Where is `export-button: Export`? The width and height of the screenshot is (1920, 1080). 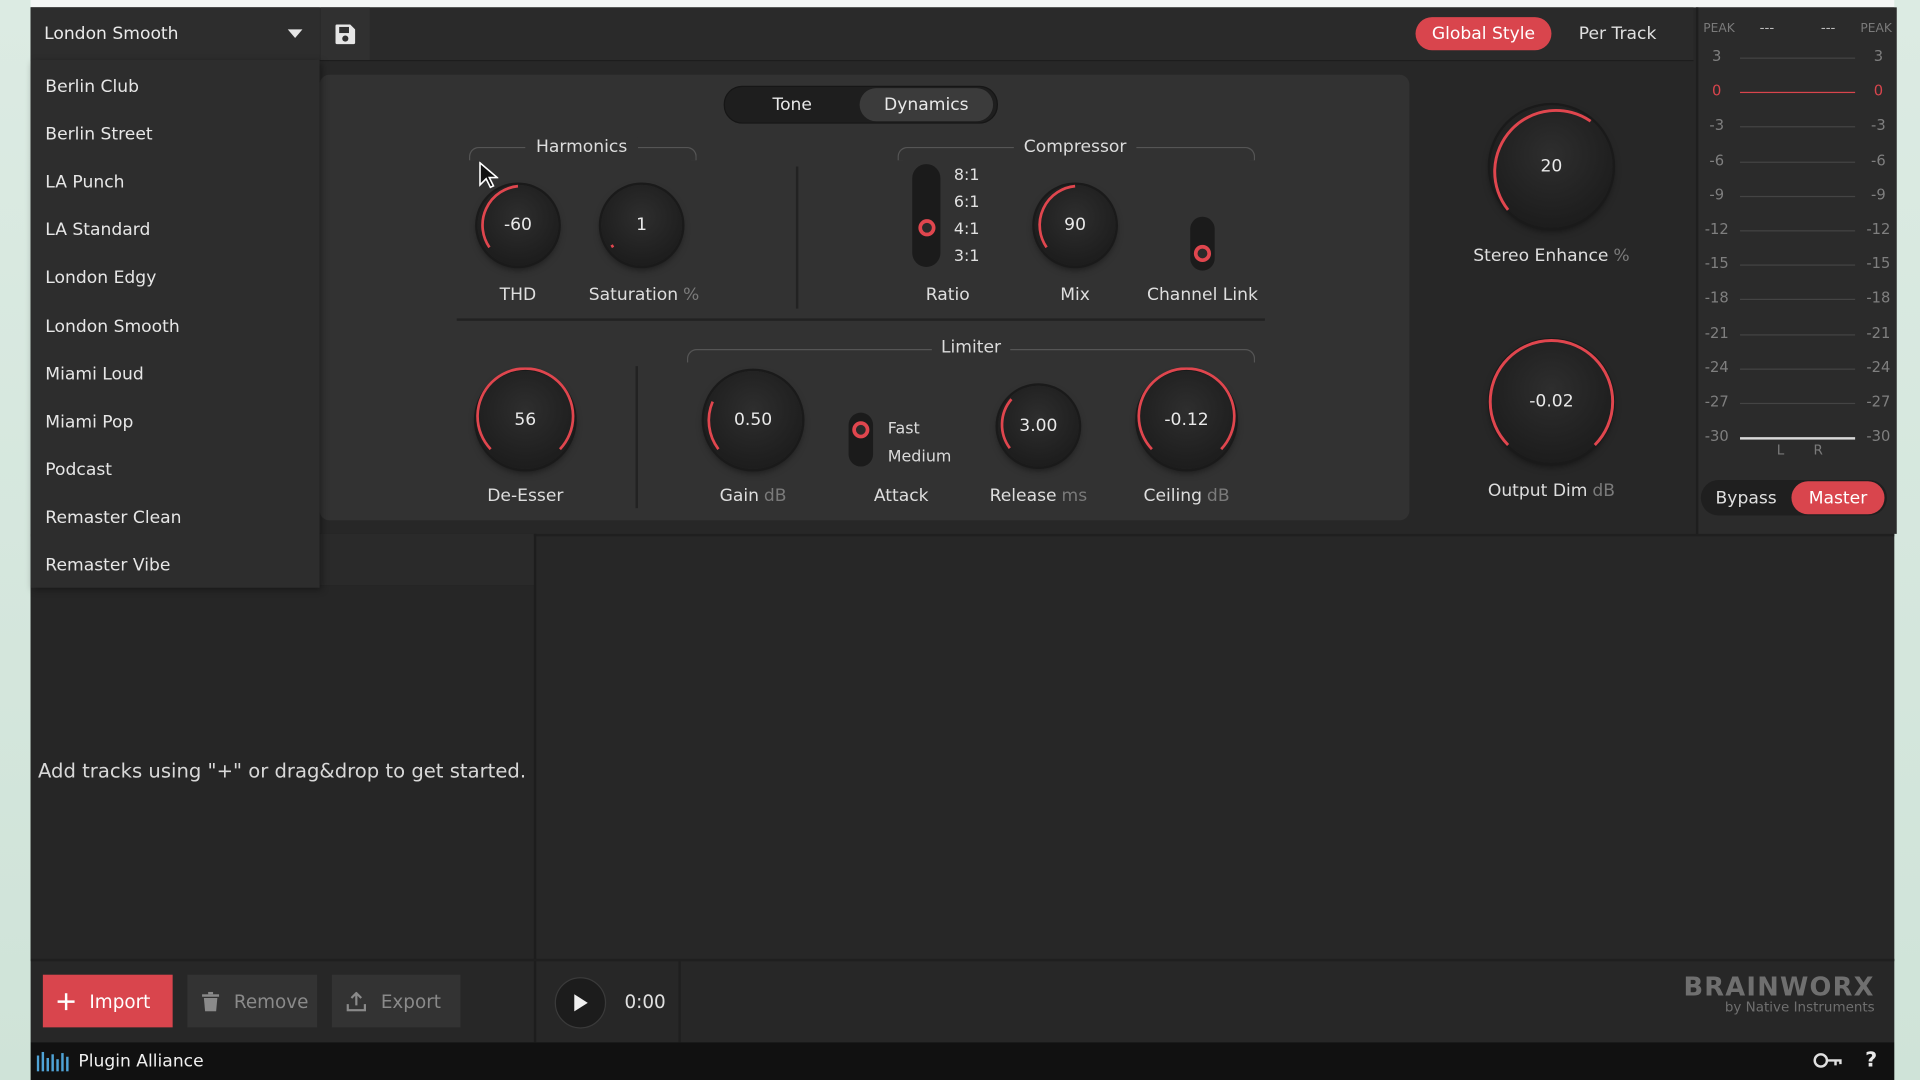 export-button: Export is located at coordinates (396, 1001).